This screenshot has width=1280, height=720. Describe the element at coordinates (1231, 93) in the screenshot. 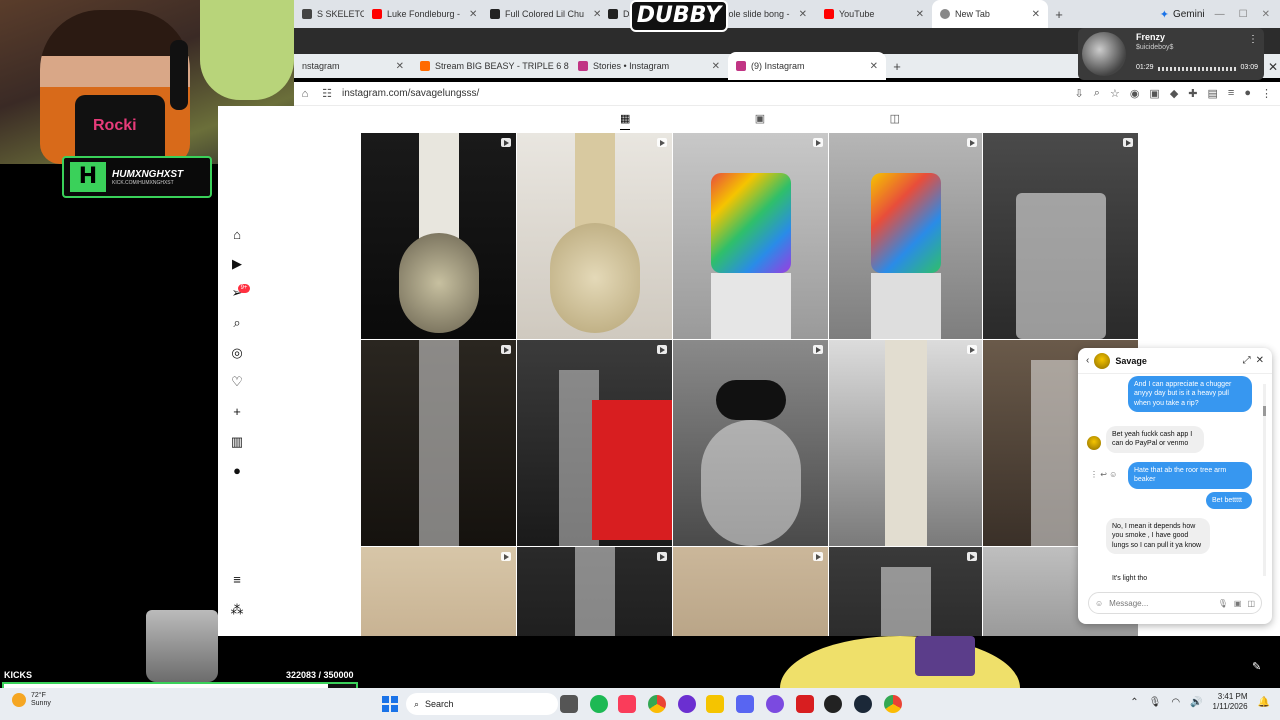

I see `reading-list-icon: ≡` at that location.